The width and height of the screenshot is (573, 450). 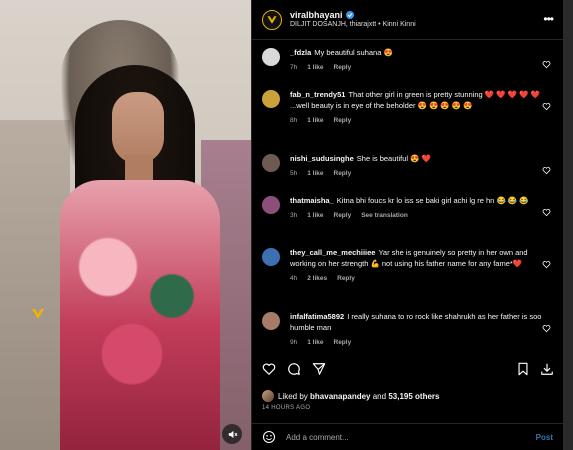 What do you see at coordinates (294, 120) in the screenshot?
I see `comment-time: 8h` at bounding box center [294, 120].